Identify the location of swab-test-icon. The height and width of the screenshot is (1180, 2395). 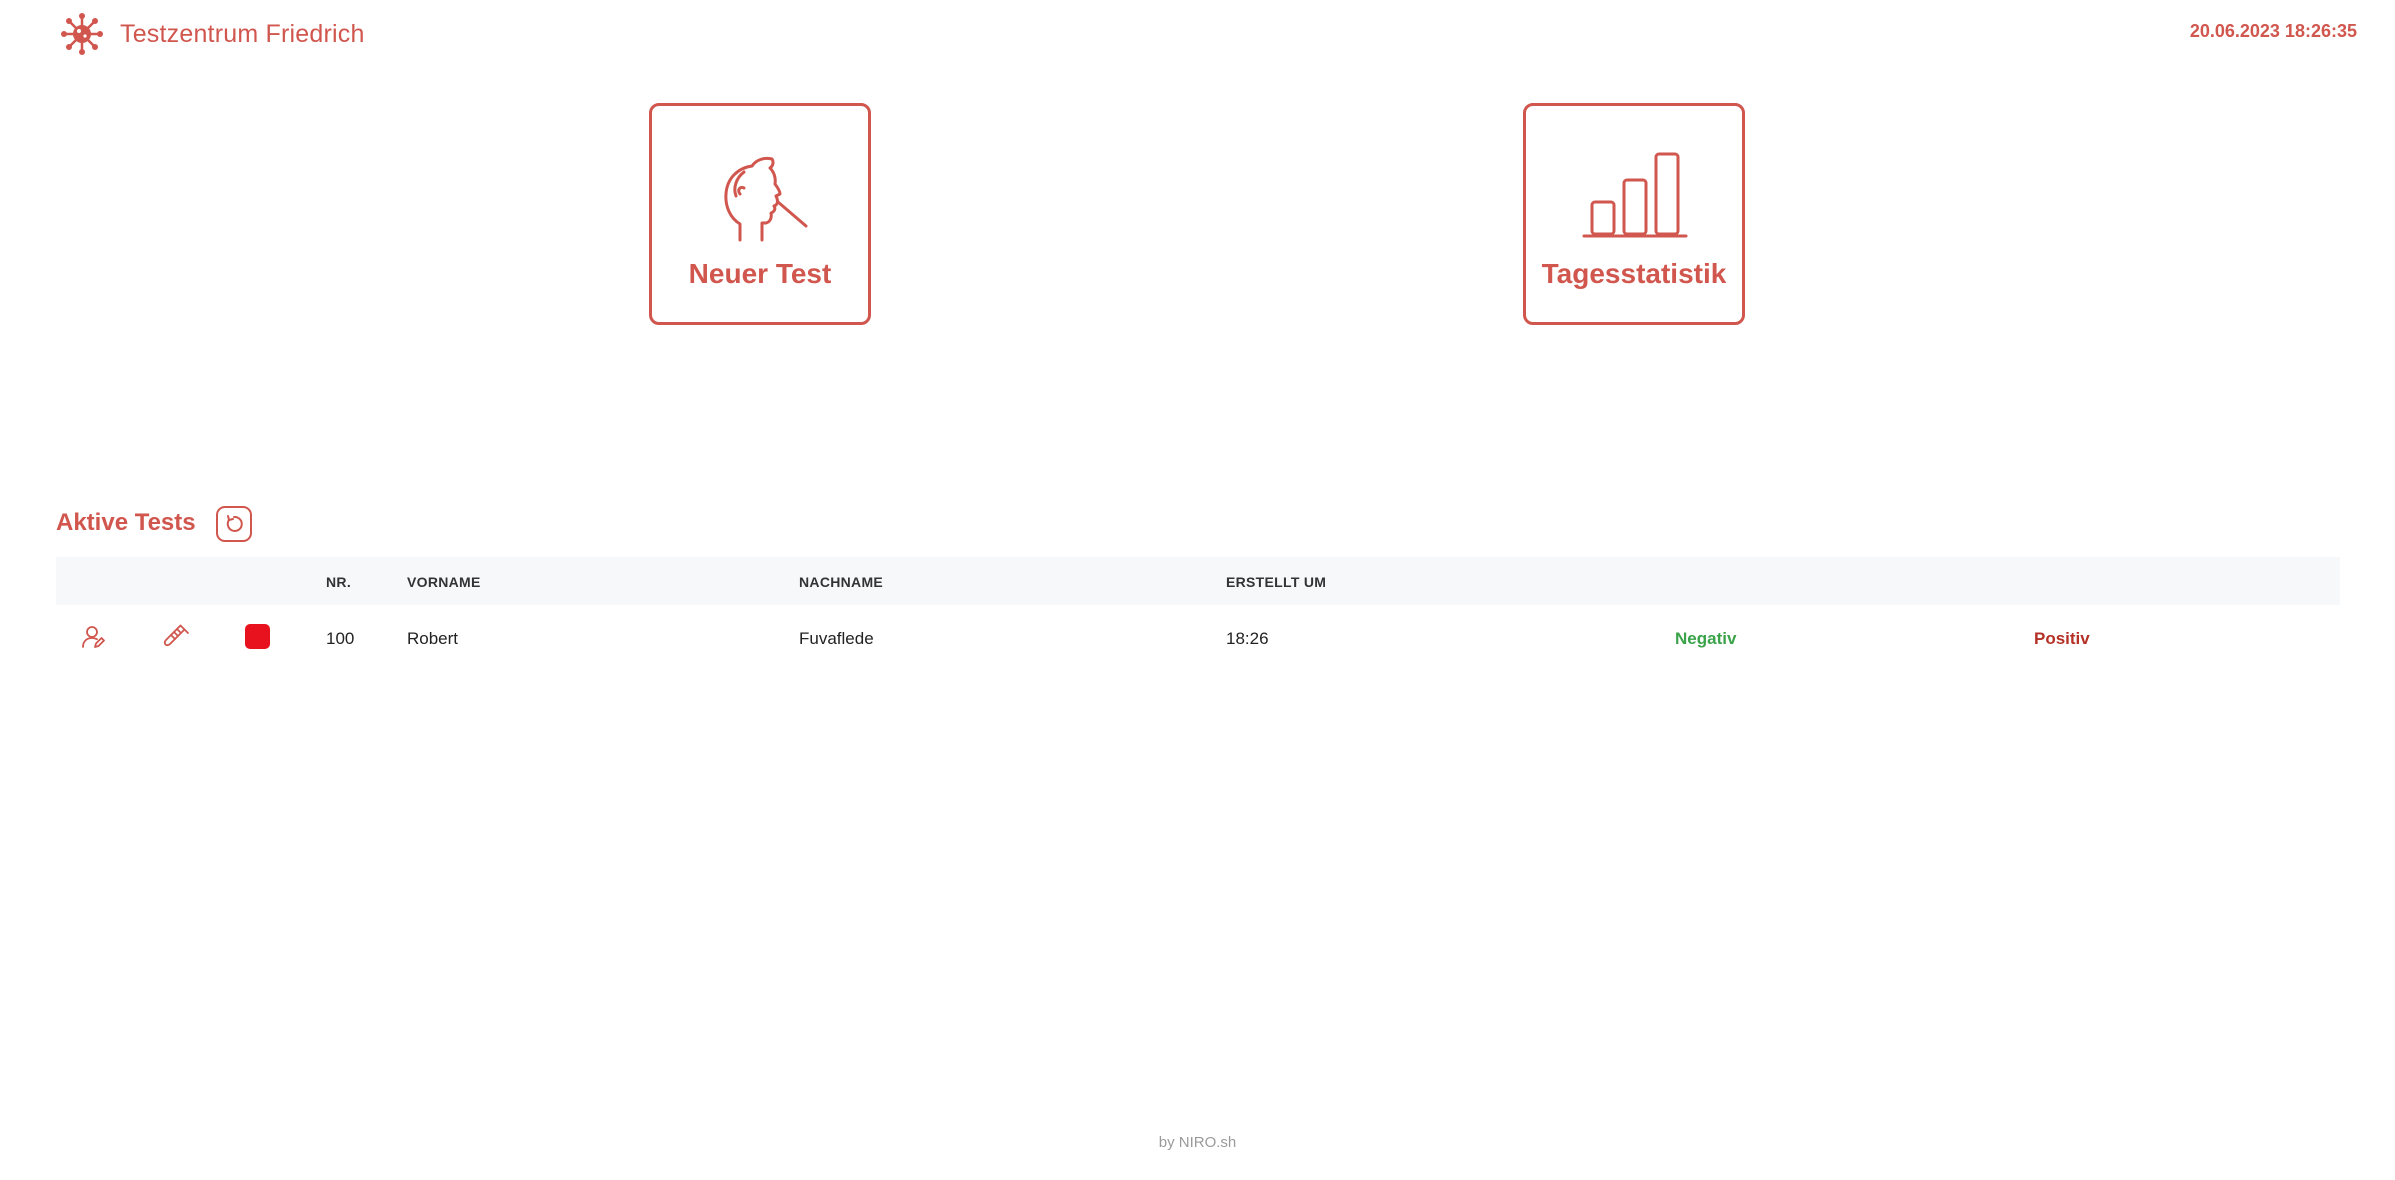
(766, 199).